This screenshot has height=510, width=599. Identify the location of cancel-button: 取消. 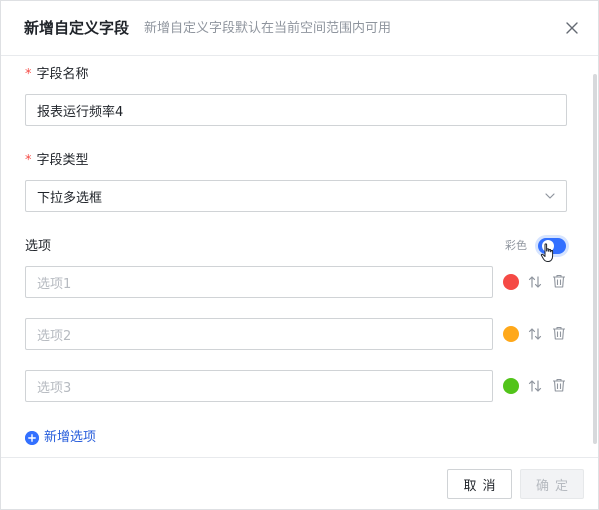
(479, 484).